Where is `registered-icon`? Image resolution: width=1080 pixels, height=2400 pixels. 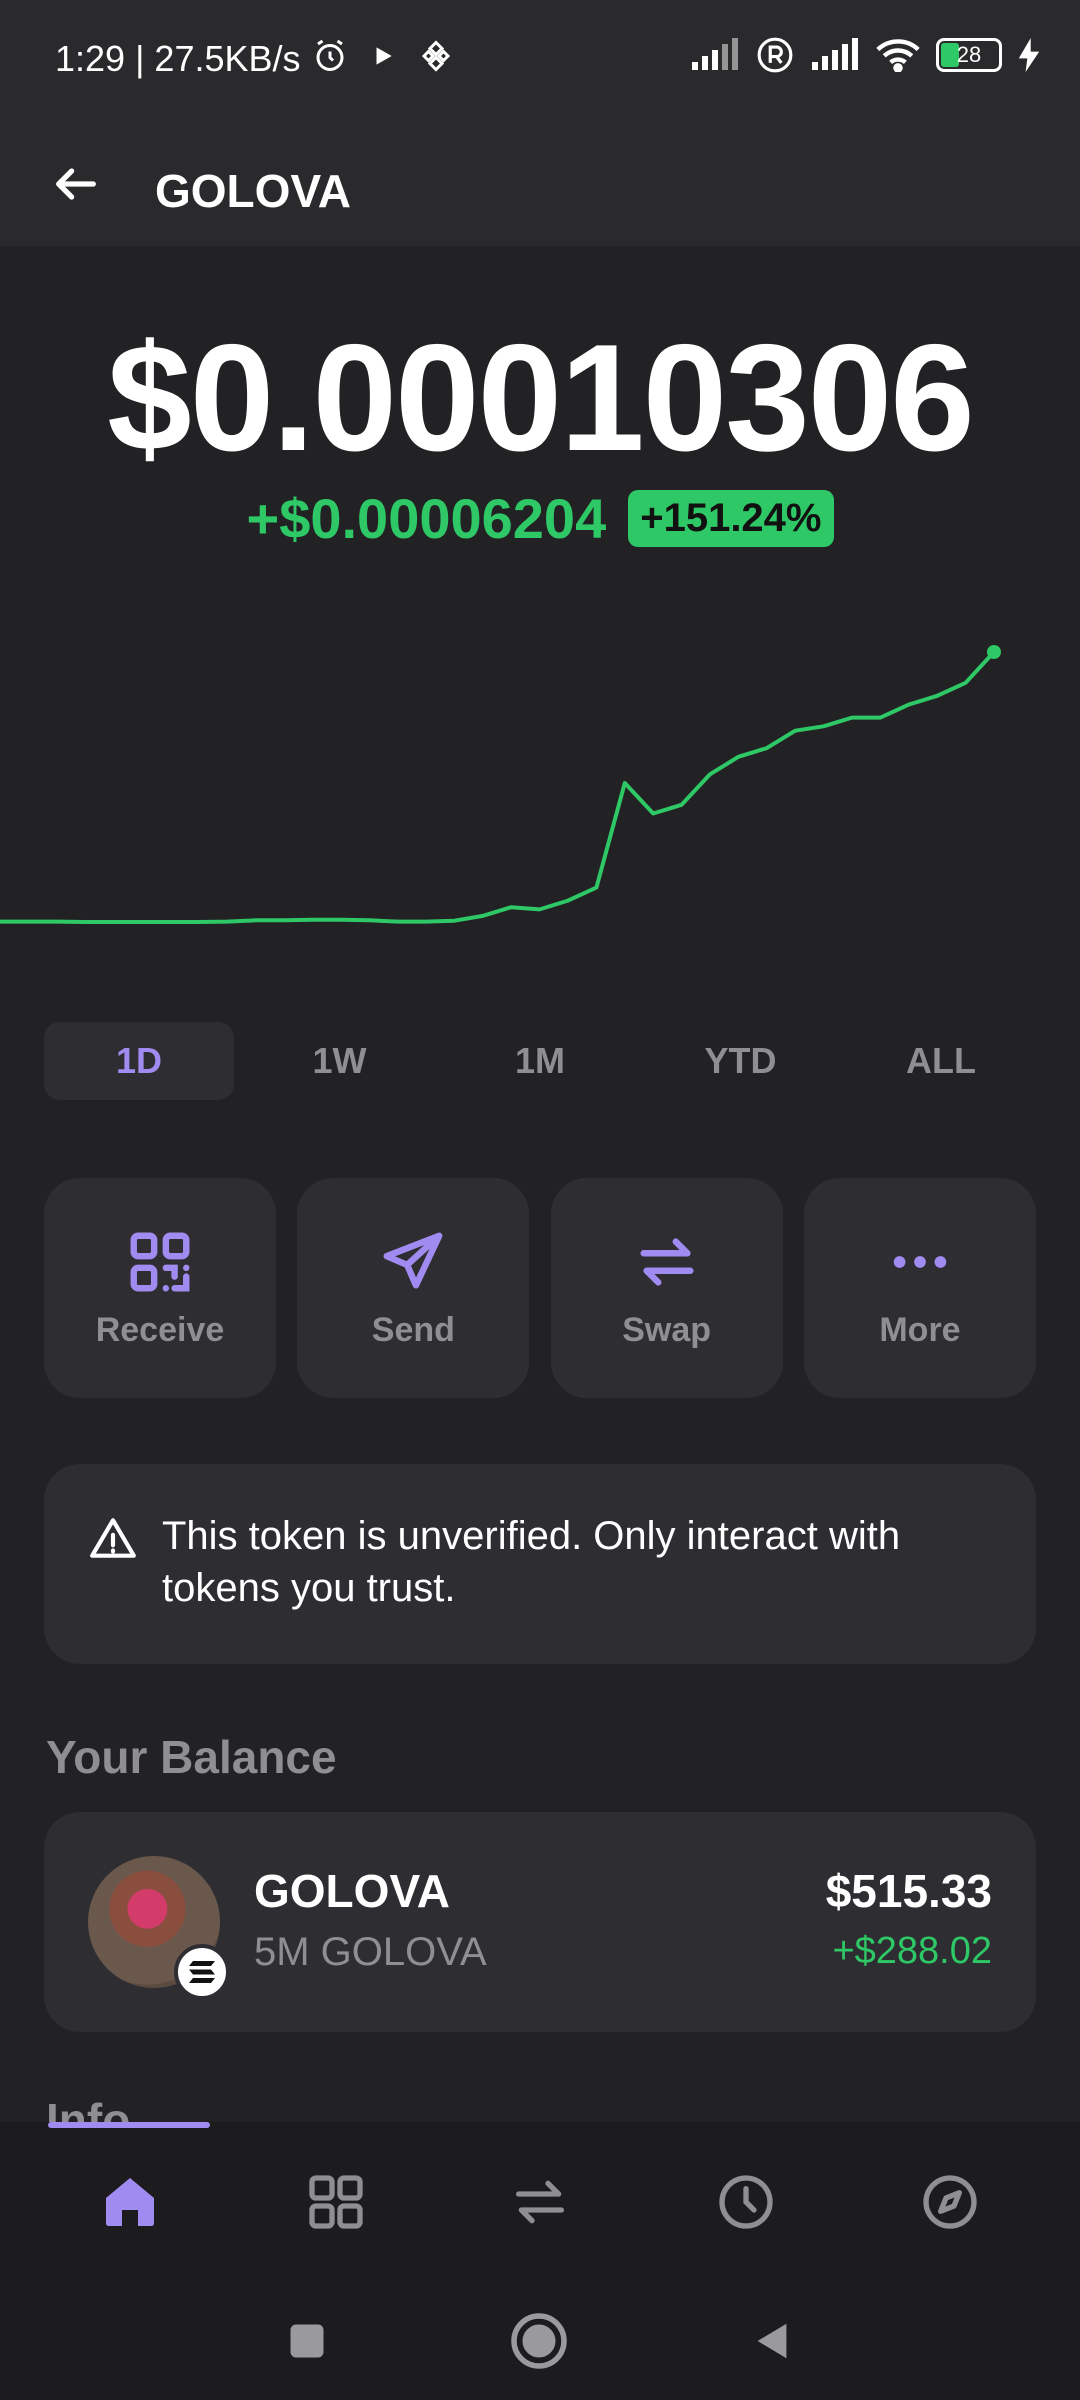
registered-icon is located at coordinates (775, 55).